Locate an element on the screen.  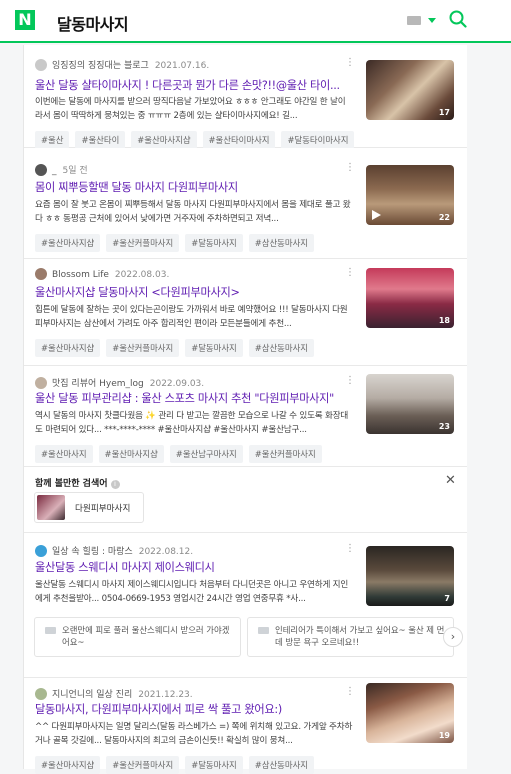
hashtag: #달동타이마사지 is located at coordinates (318, 140).